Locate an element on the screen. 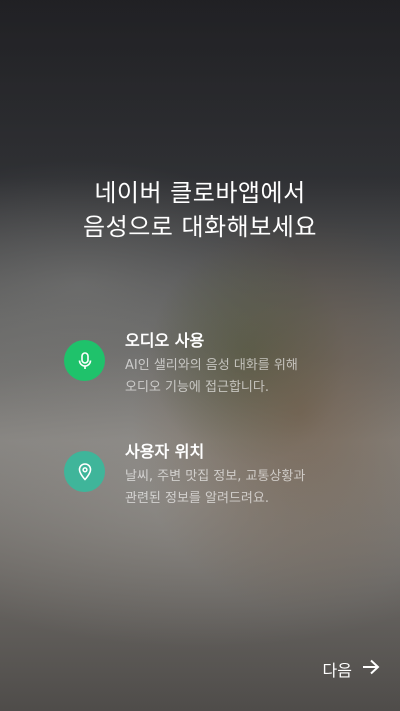 This screenshot has height=711, width=400. next-button-label: 다음 is located at coordinates (337, 670).